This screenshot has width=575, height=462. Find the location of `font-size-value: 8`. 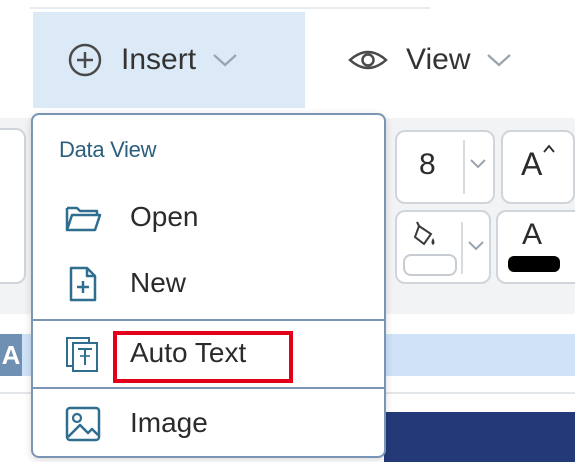

font-size-value: 8 is located at coordinates (427, 164).